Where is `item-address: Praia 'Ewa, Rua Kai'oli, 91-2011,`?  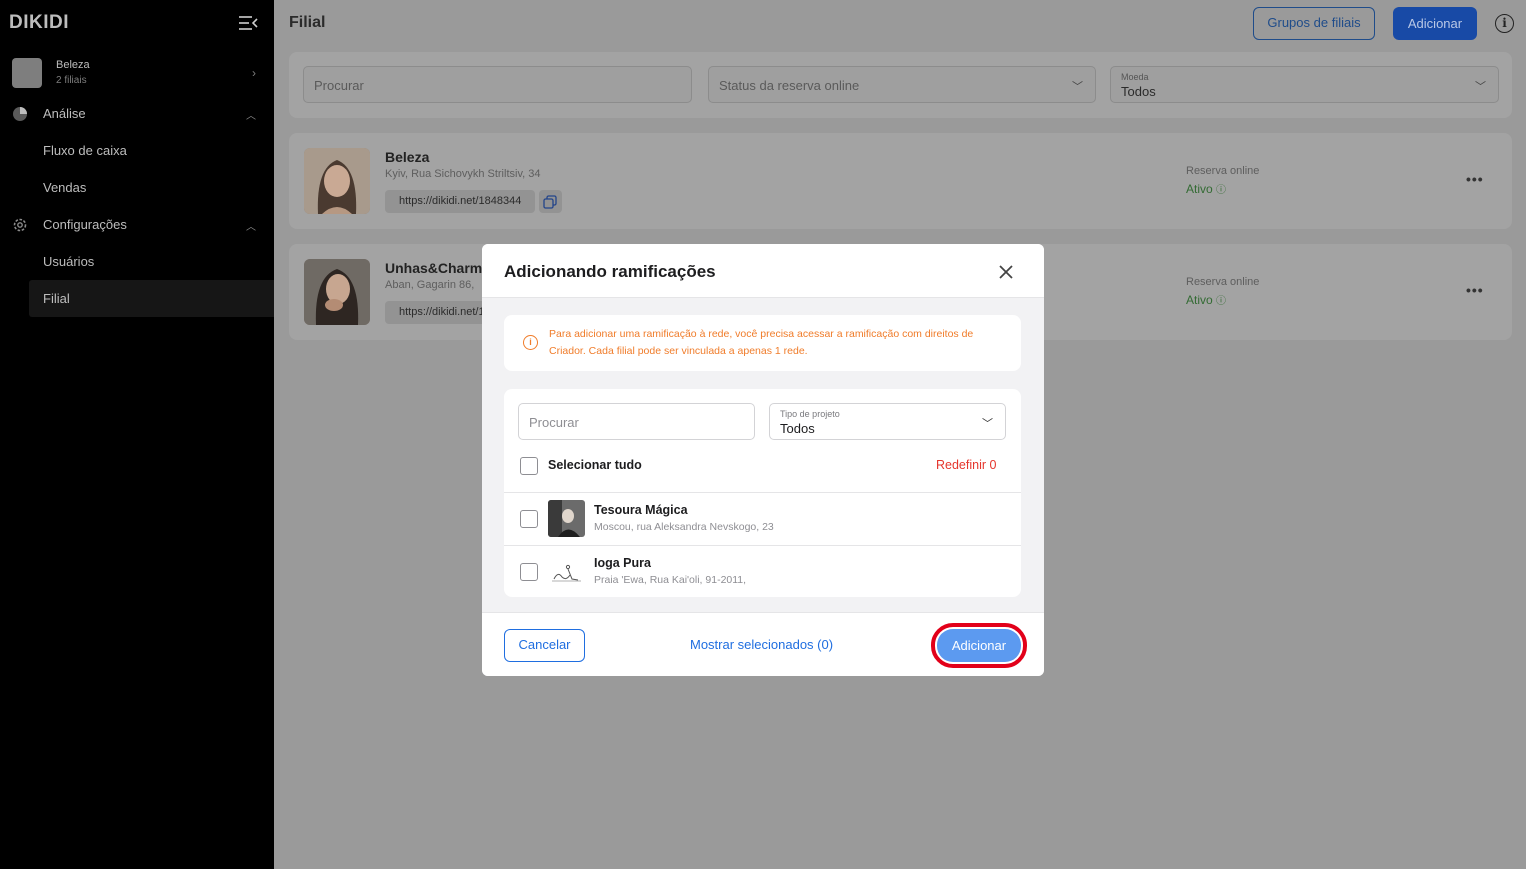
item-address: Praia 'Ewa, Rua Kai'oli, 91-2011, is located at coordinates (670, 580).